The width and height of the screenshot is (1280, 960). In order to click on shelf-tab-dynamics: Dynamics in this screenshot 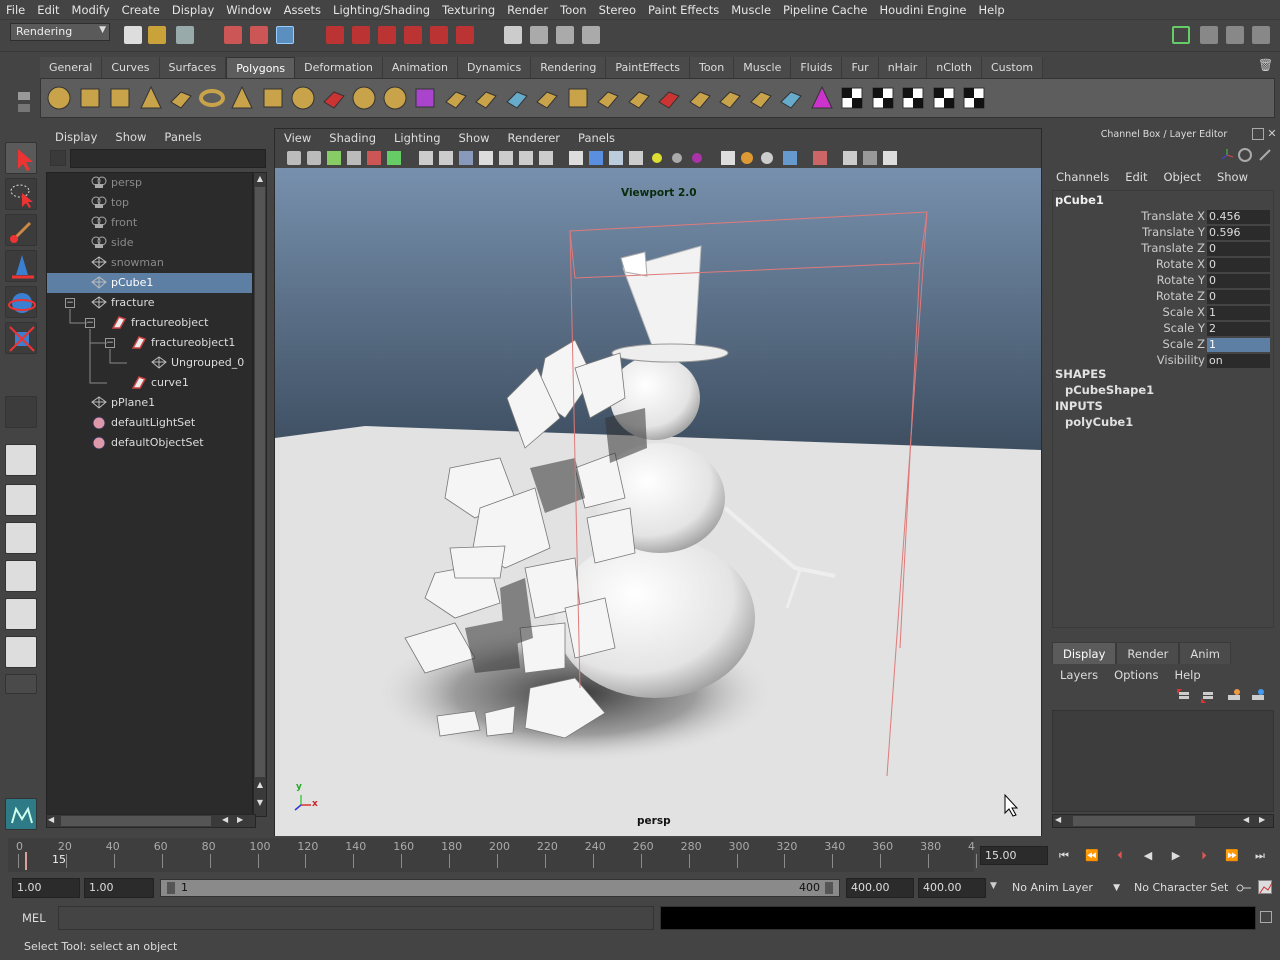, I will do `click(494, 67)`.